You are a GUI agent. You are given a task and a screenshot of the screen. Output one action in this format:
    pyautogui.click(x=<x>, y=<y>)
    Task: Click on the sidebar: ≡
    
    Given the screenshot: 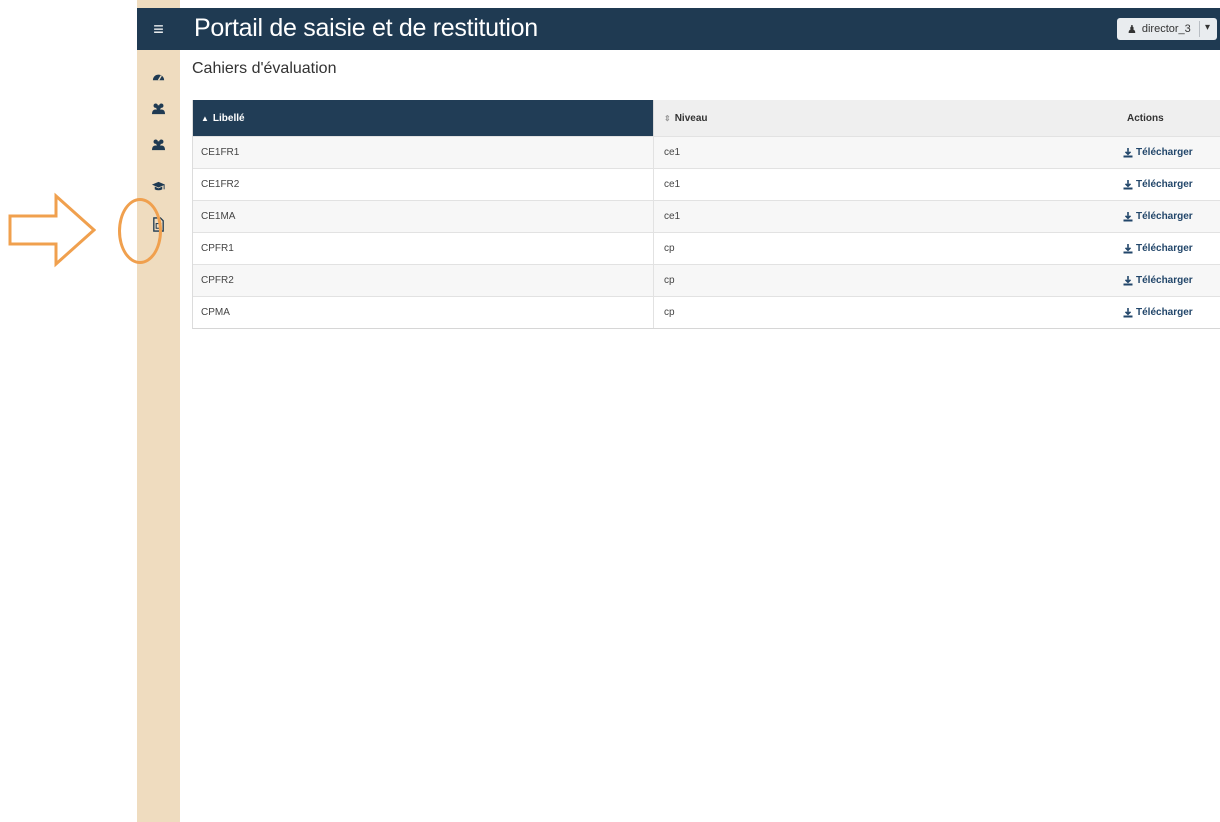 What is the action you would take?
    pyautogui.click(x=158, y=411)
    